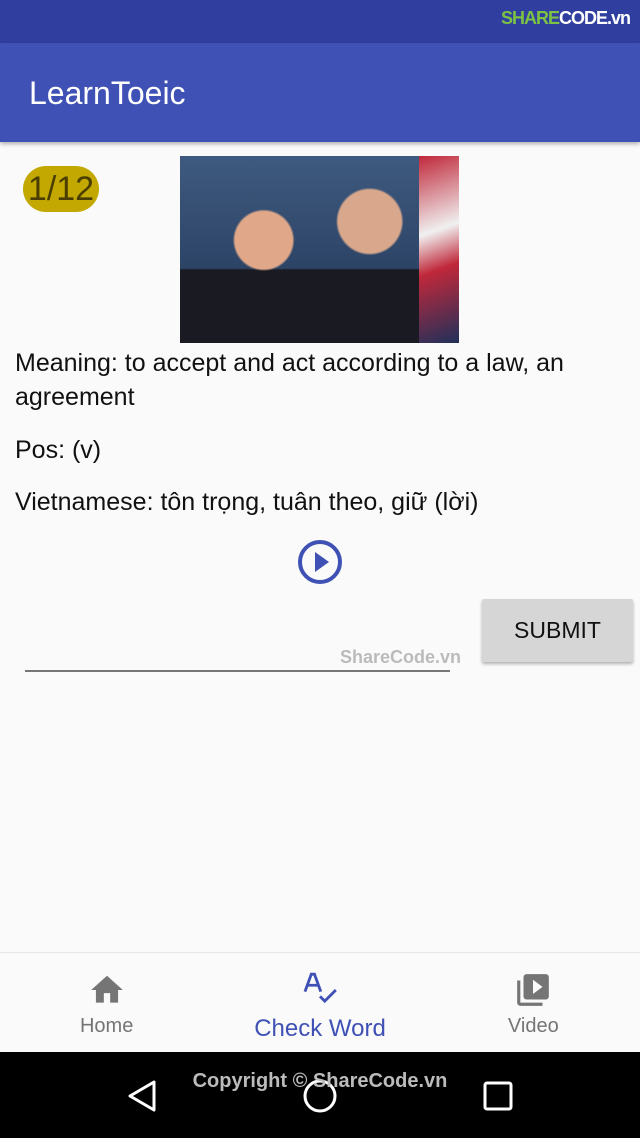 The width and height of the screenshot is (640, 1138). What do you see at coordinates (107, 93) in the screenshot?
I see `app-title: LearnToeic` at bounding box center [107, 93].